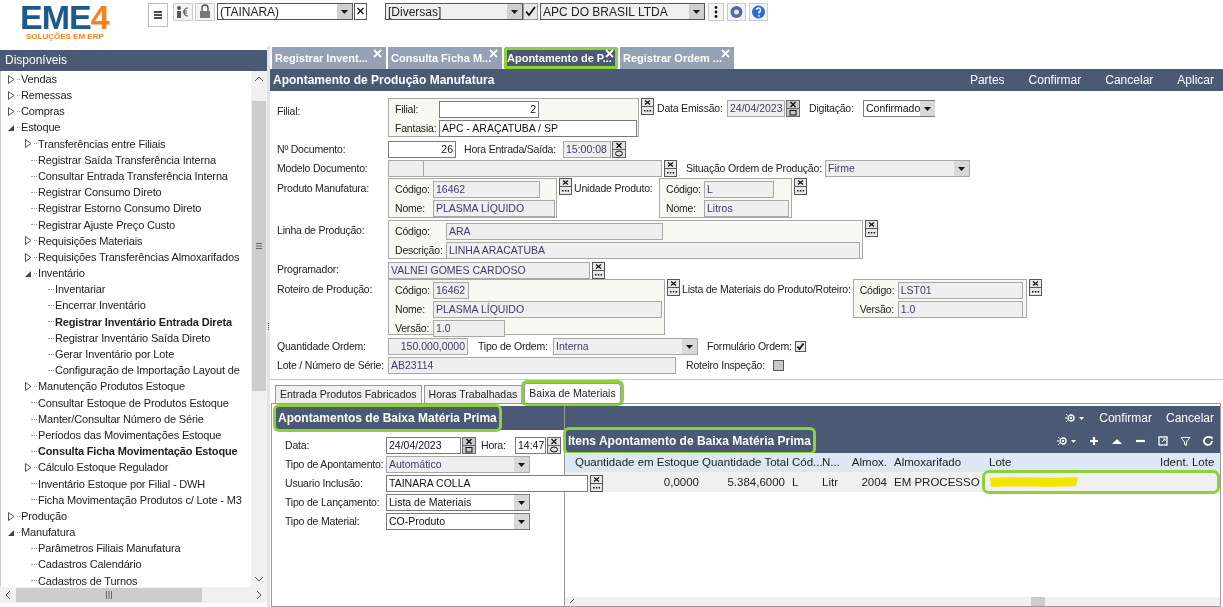  What do you see at coordinates (39, 79) in the screenshot?
I see `tree-item: Vendas` at bounding box center [39, 79].